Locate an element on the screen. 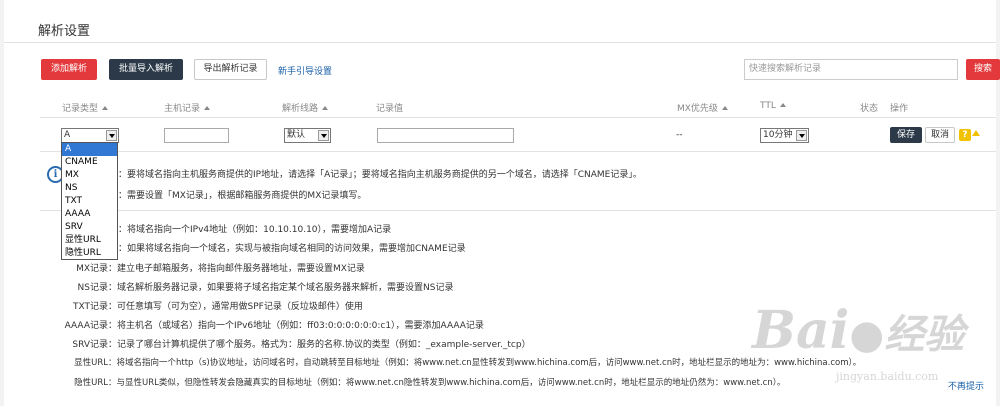 The image size is (1000, 406). watermark-url: jingyan.baidu.com is located at coordinates (887, 376).